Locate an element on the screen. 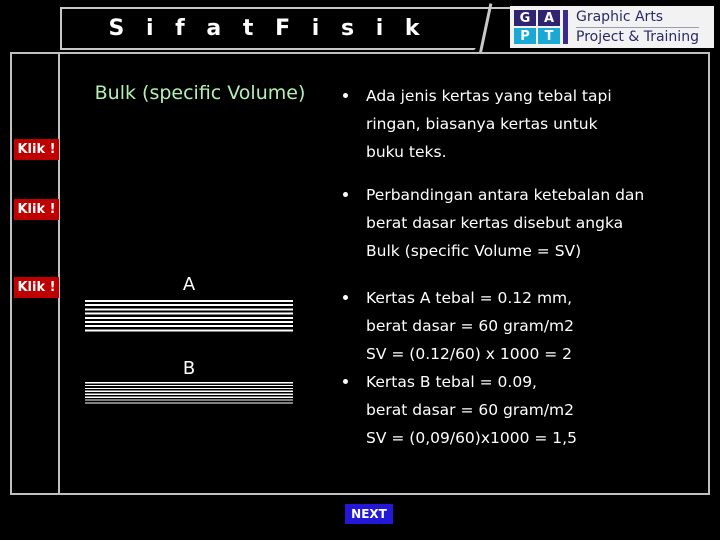 This screenshot has height=540, width=720. logo-cell-a: A is located at coordinates (549, 18).